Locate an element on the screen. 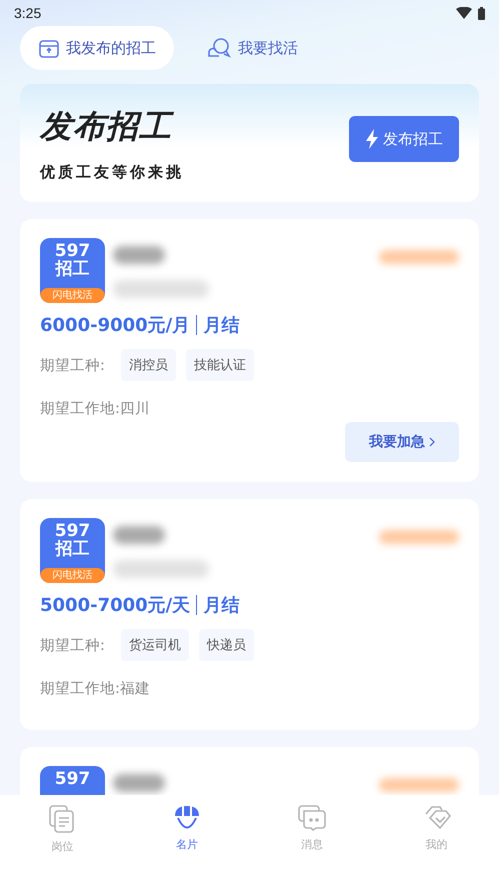 The height and width of the screenshot is (888, 499). post-job-button: 发布招工 is located at coordinates (404, 139).